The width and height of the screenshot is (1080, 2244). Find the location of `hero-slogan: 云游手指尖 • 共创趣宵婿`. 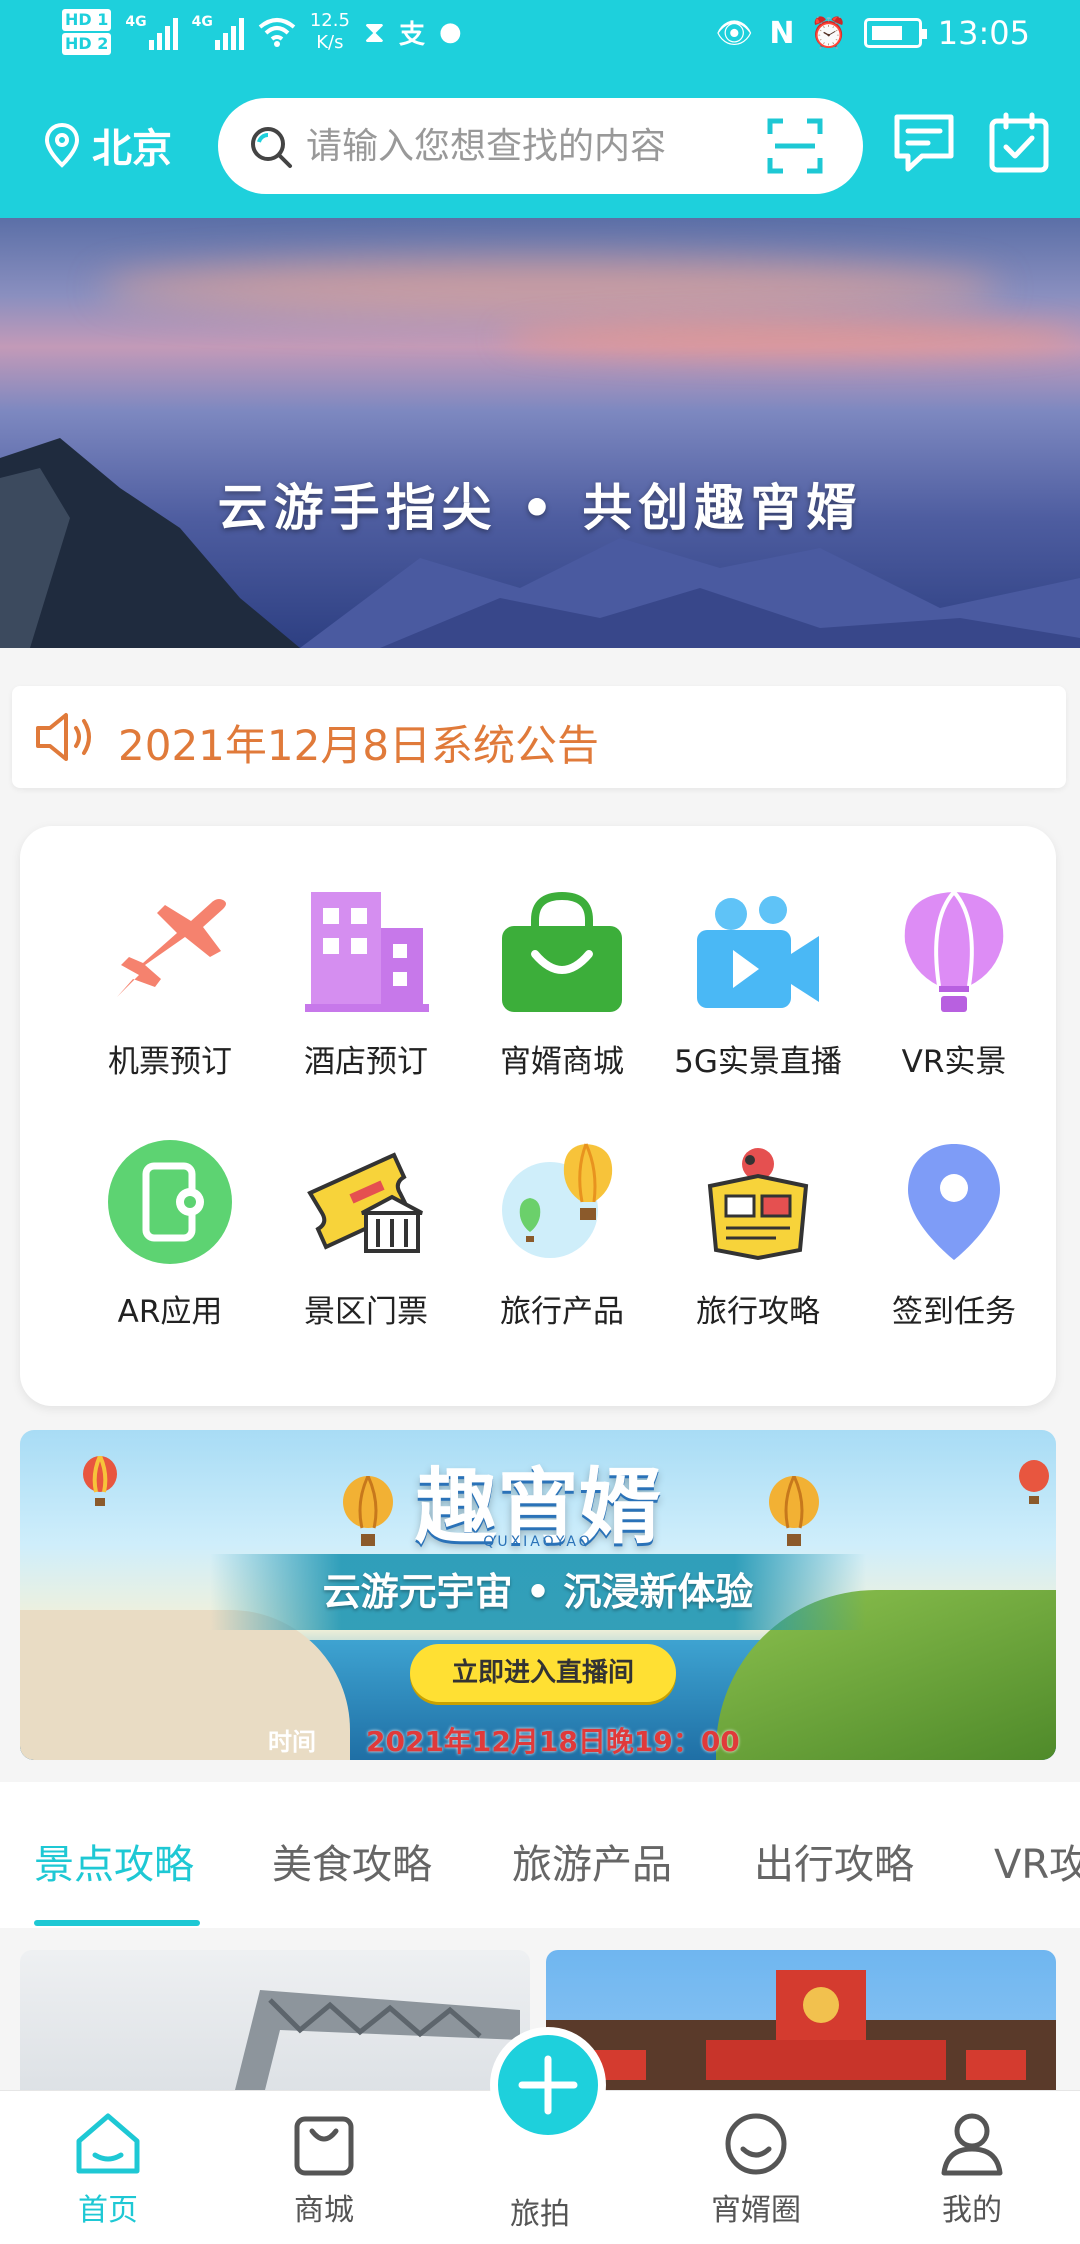

hero-slogan: 云游手指尖 • 共创趣宵婿 is located at coordinates (540, 507).